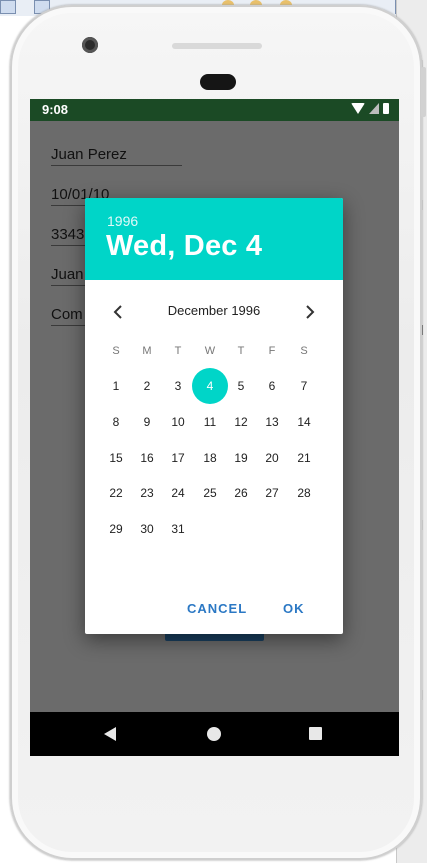  I want to click on day-cell: 20, so click(272, 458).